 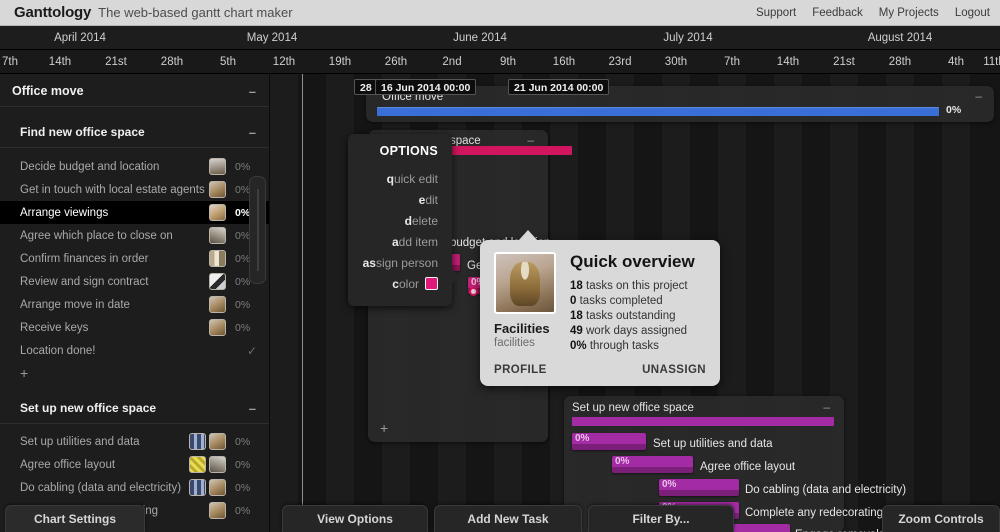 What do you see at coordinates (508, 518) in the screenshot?
I see `add-new-task-button: Add New Task` at bounding box center [508, 518].